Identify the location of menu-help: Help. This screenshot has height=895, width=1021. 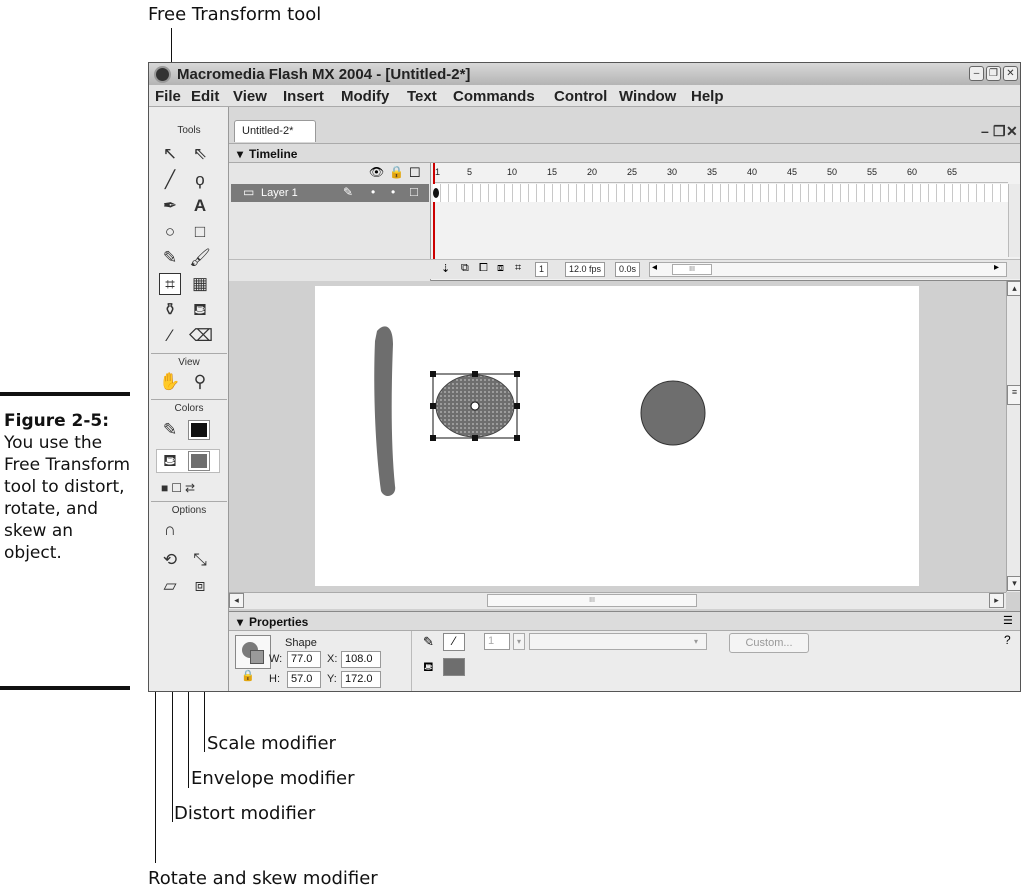
(707, 96).